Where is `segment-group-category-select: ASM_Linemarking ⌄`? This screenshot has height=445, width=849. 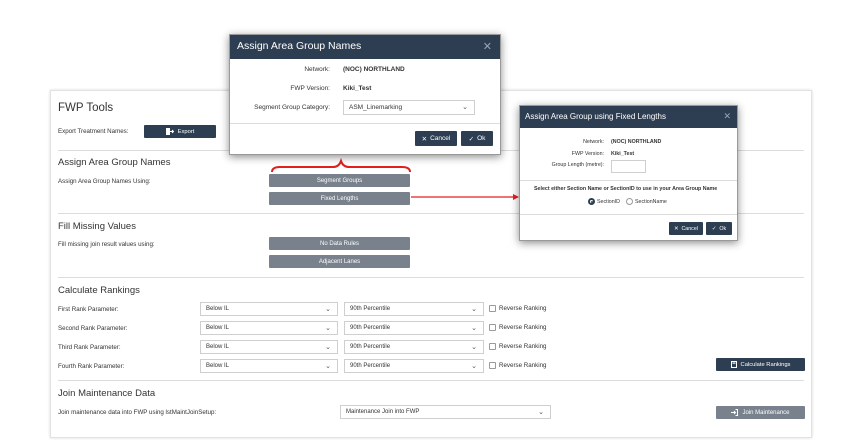 segment-group-category-select: ASM_Linemarking ⌄ is located at coordinates (409, 107).